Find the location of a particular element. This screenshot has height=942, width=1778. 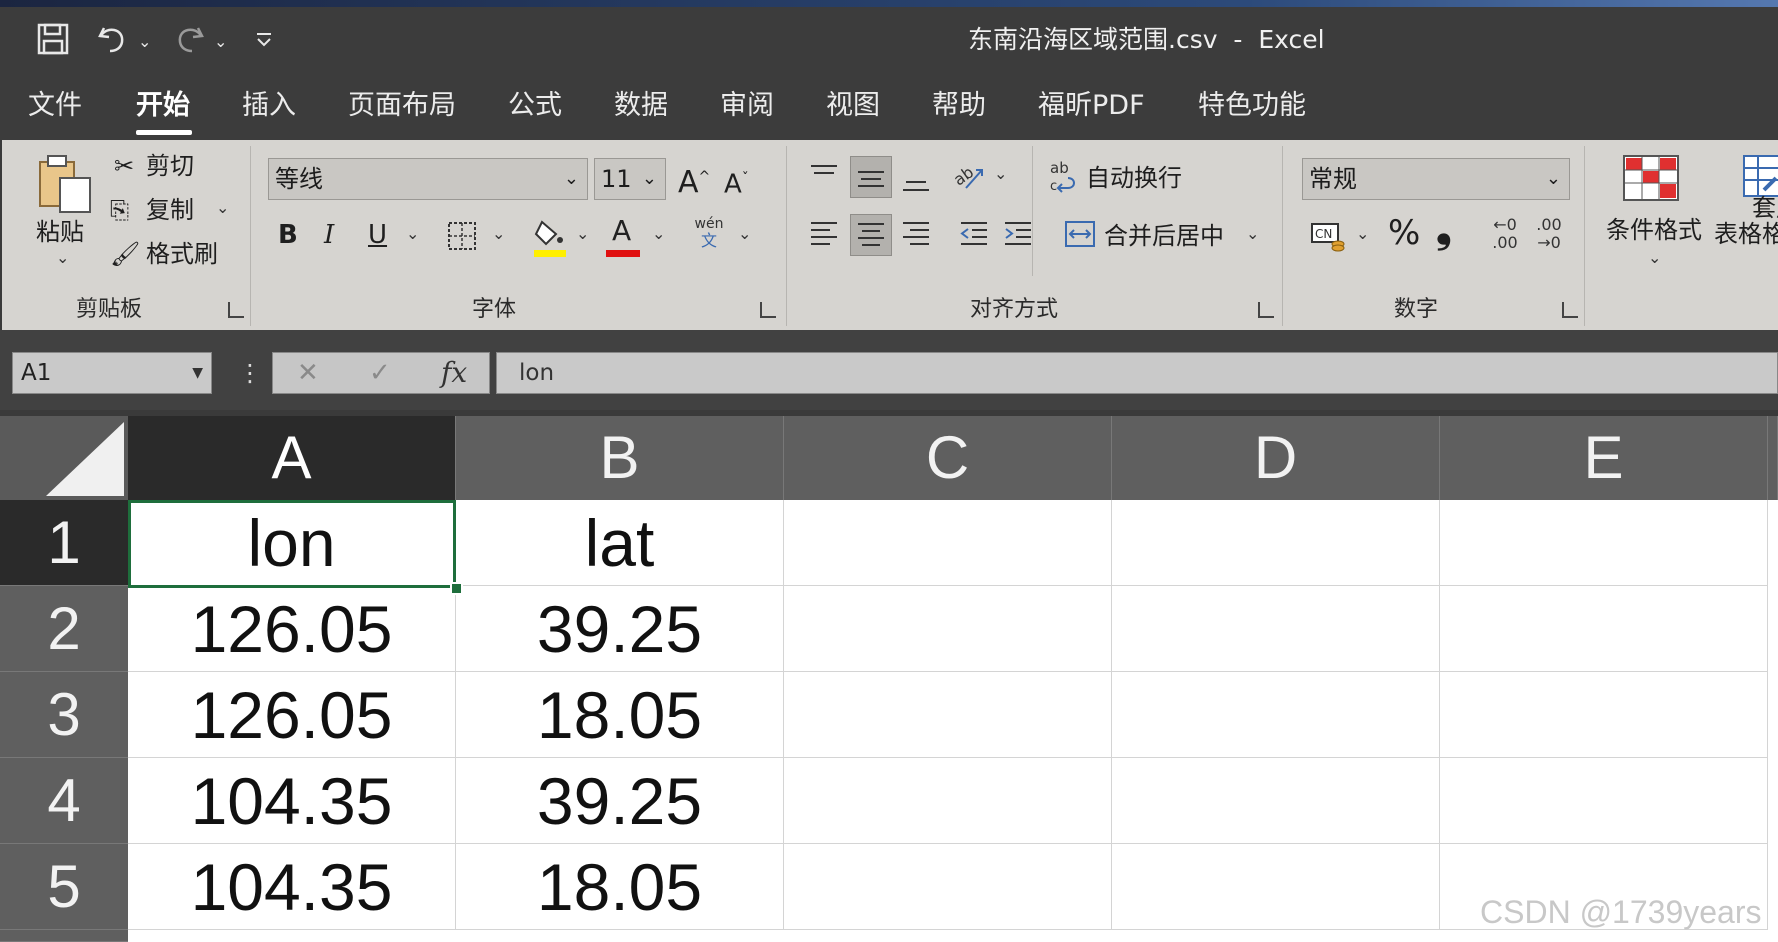

wrap-text-icon: ab c is located at coordinates (1064, 178).